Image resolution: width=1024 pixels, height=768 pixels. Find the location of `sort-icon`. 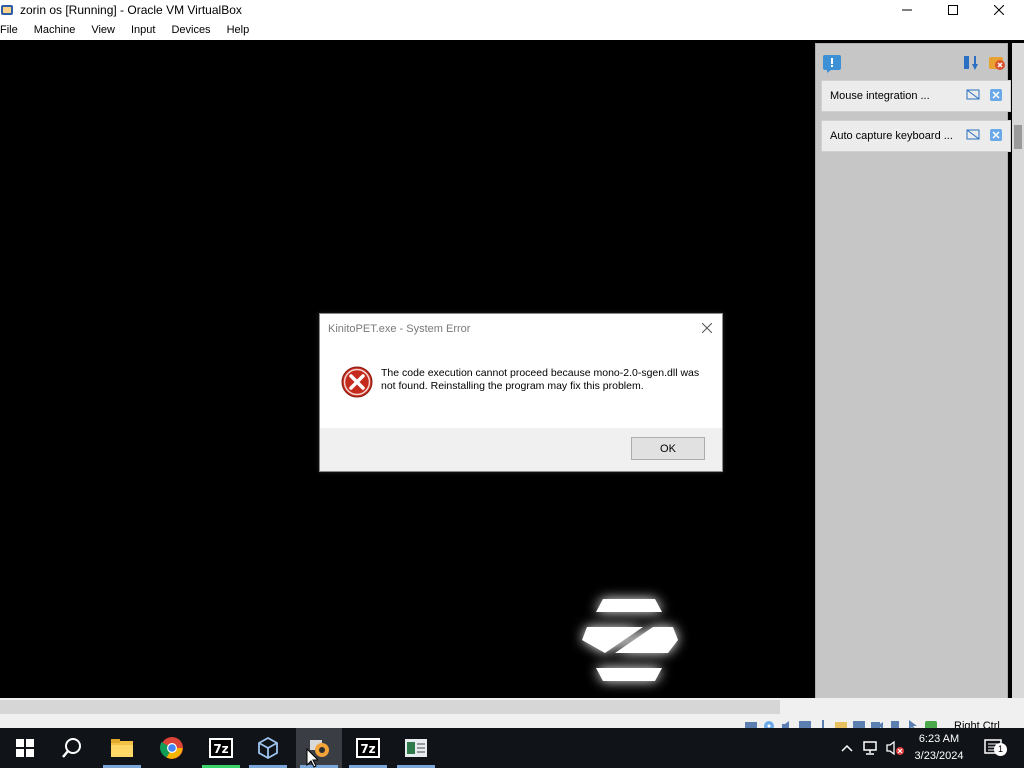

sort-icon is located at coordinates (971, 64).